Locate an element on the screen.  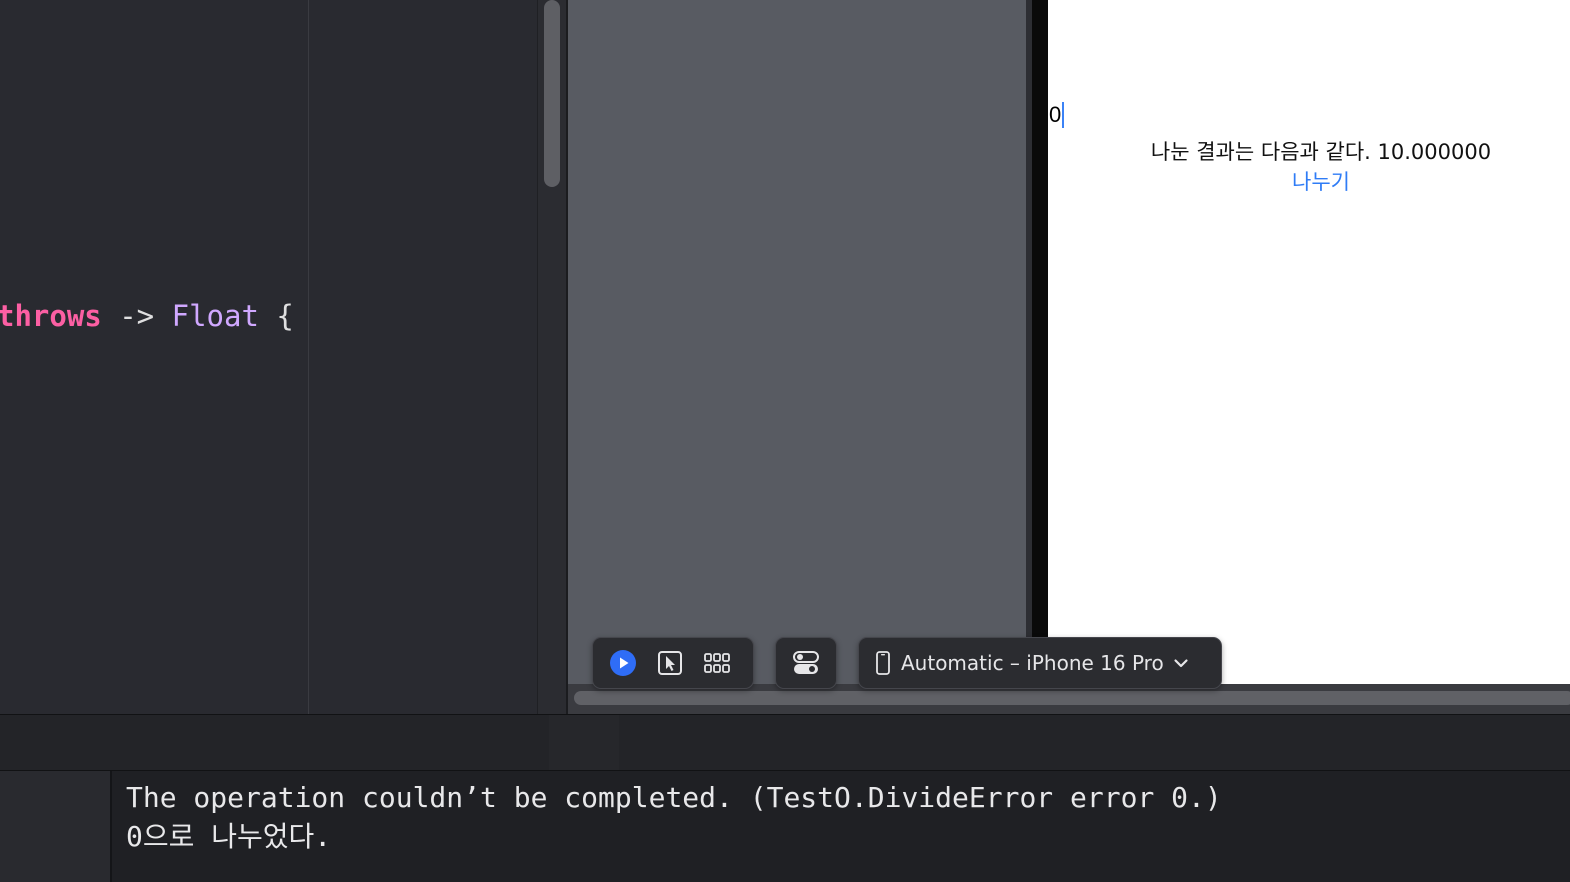
preview-mode-toolbar is located at coordinates (673, 663).